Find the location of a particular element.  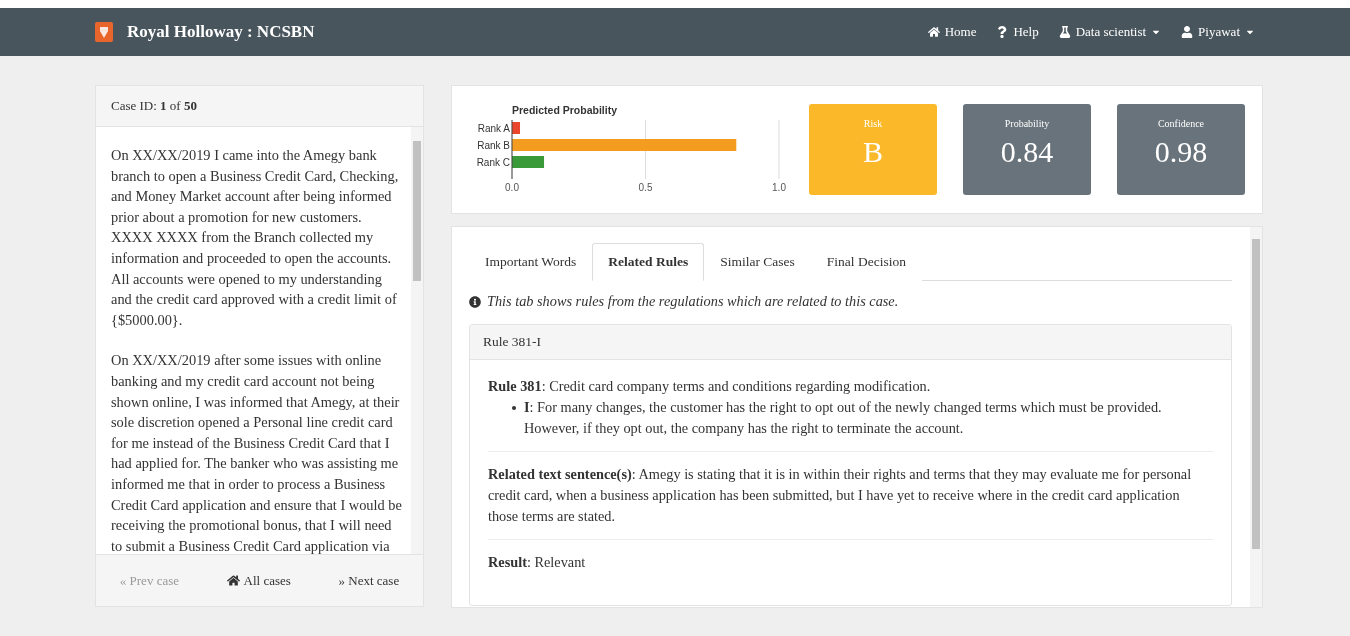

nav-link: Piyawat is located at coordinates (1218, 32).